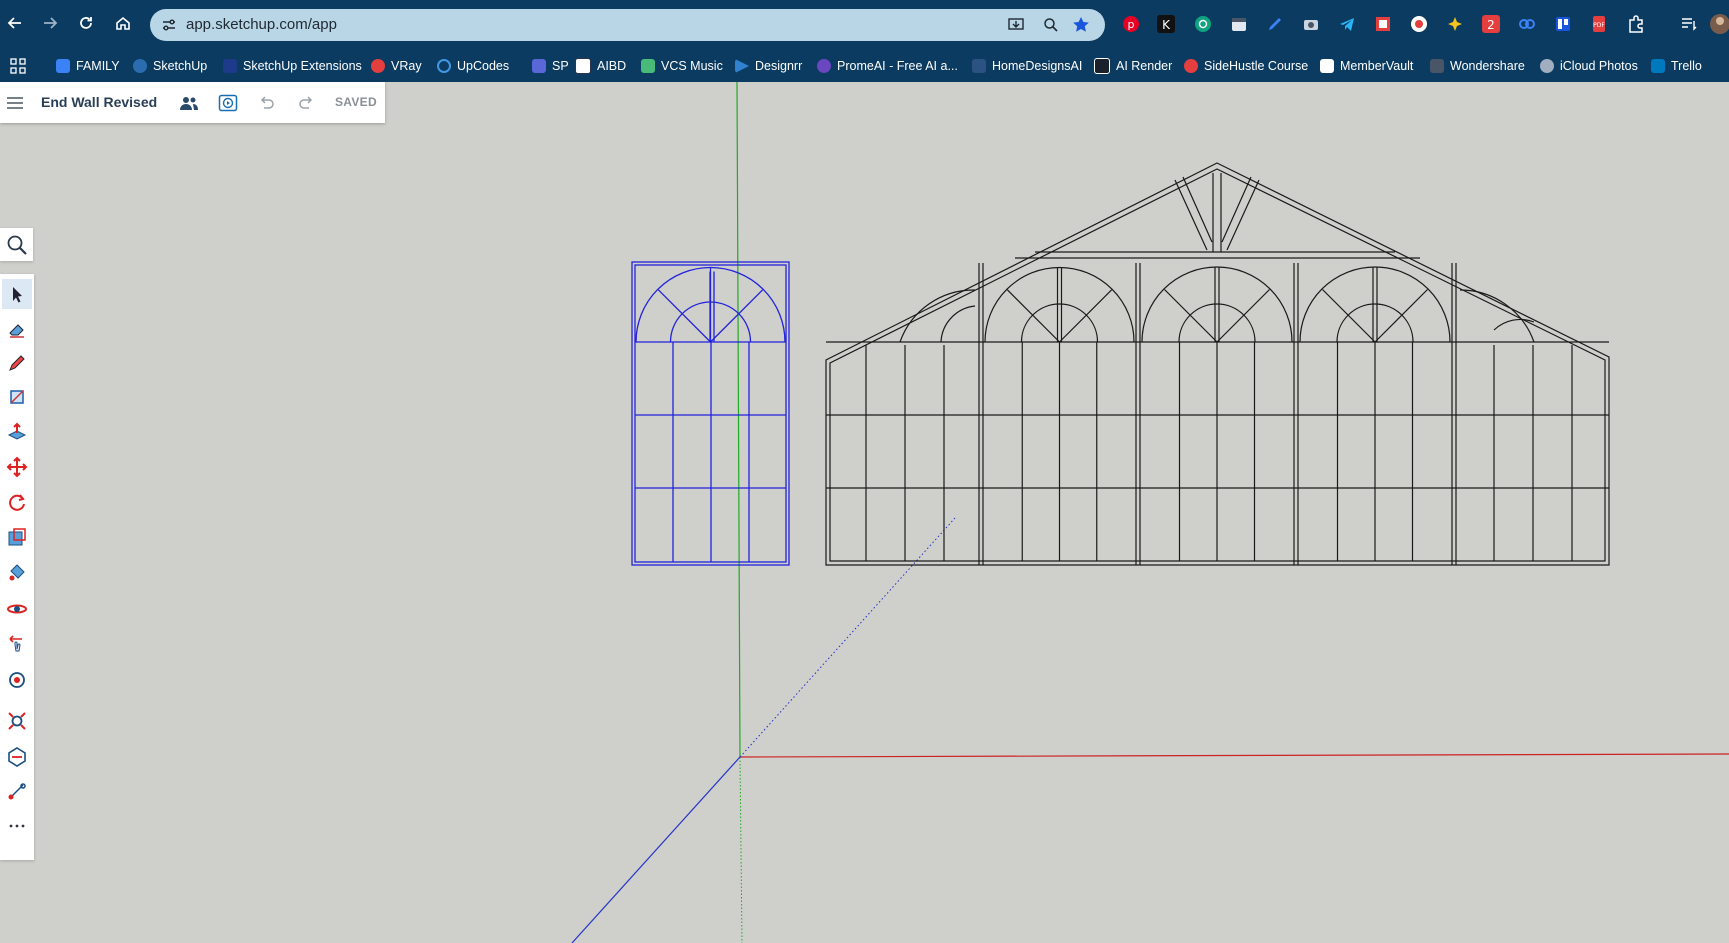 This screenshot has width=1729, height=943. What do you see at coordinates (15, 103) in the screenshot?
I see `hamburger-menu-icon` at bounding box center [15, 103].